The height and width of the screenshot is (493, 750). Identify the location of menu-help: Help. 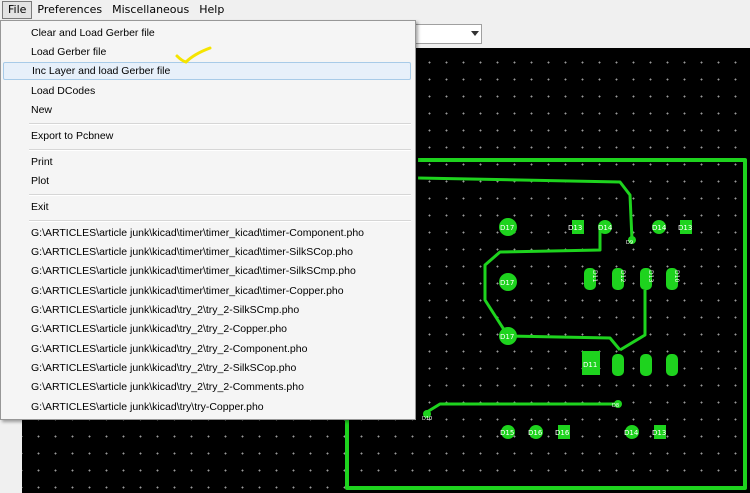
(211, 10).